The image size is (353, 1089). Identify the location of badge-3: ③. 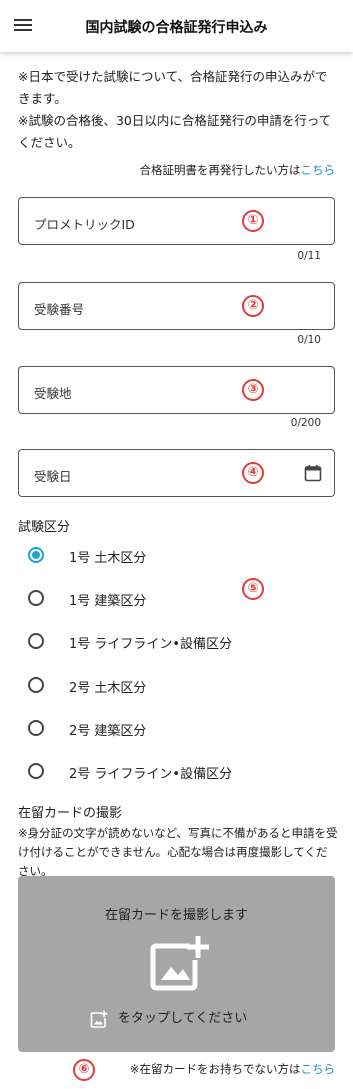
(253, 390).